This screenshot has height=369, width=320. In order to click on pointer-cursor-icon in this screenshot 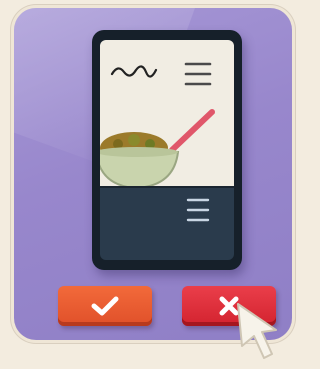, I will do `click(257, 331)`.